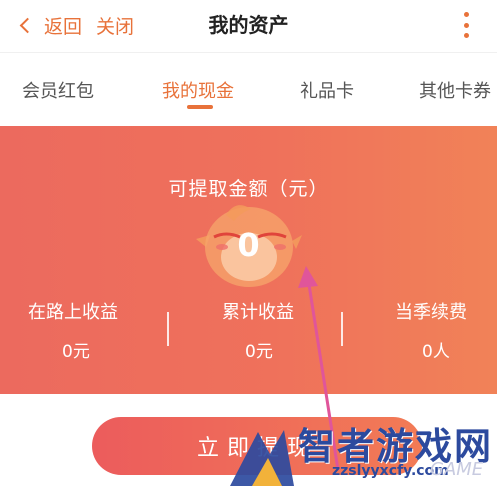 Image resolution: width=497 pixels, height=488 pixels. Describe the element at coordinates (436, 352) in the screenshot. I see `stat-value-renewal: 0人` at that location.